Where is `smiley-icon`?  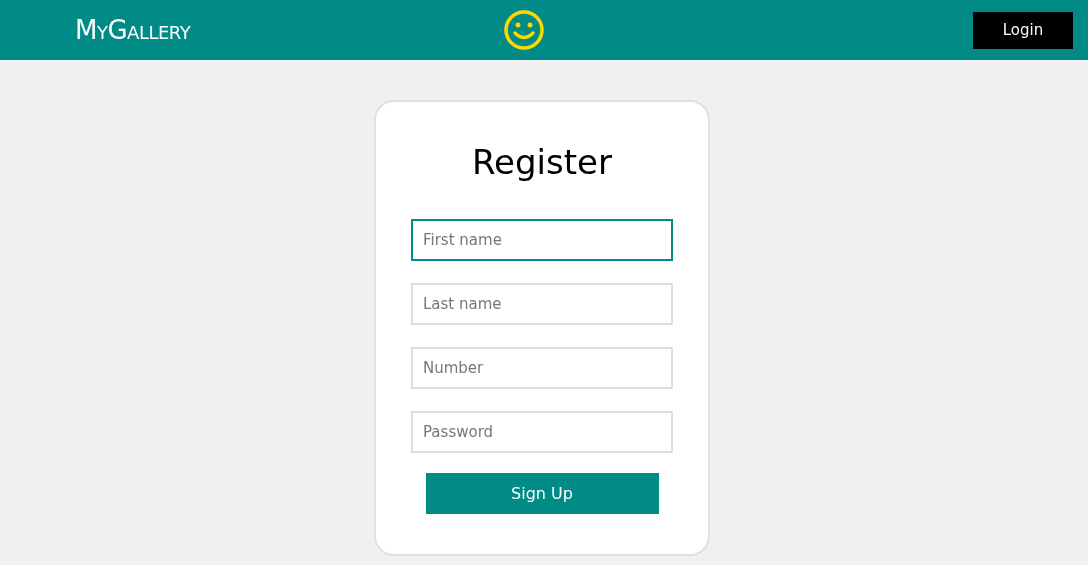 smiley-icon is located at coordinates (524, 30).